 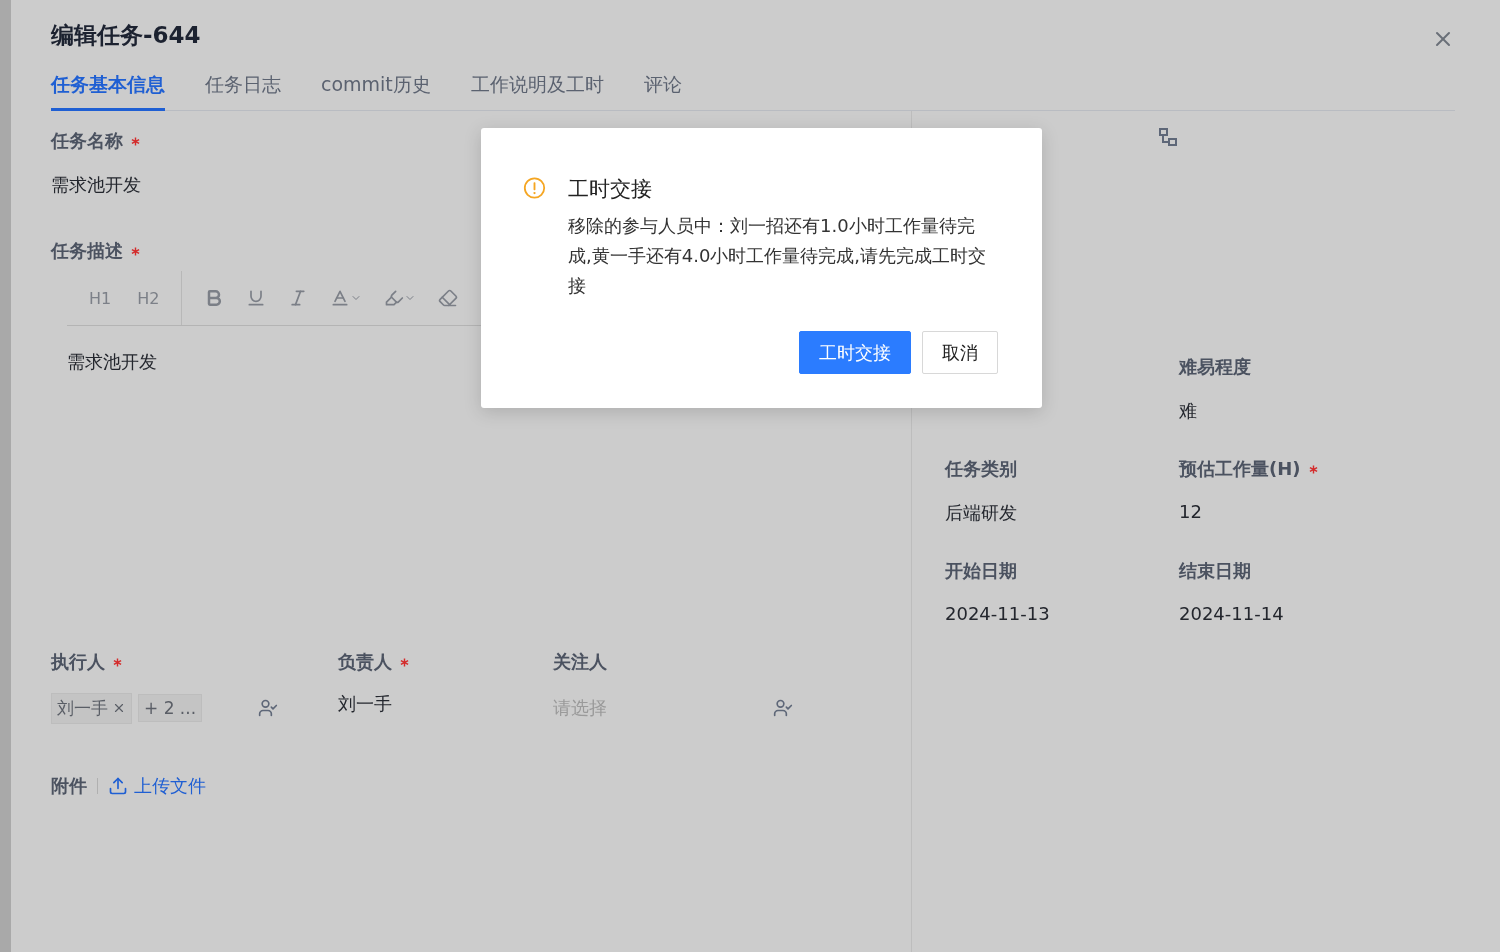 What do you see at coordinates (1231, 613) in the screenshot?
I see `field-value: 2024-11-14` at bounding box center [1231, 613].